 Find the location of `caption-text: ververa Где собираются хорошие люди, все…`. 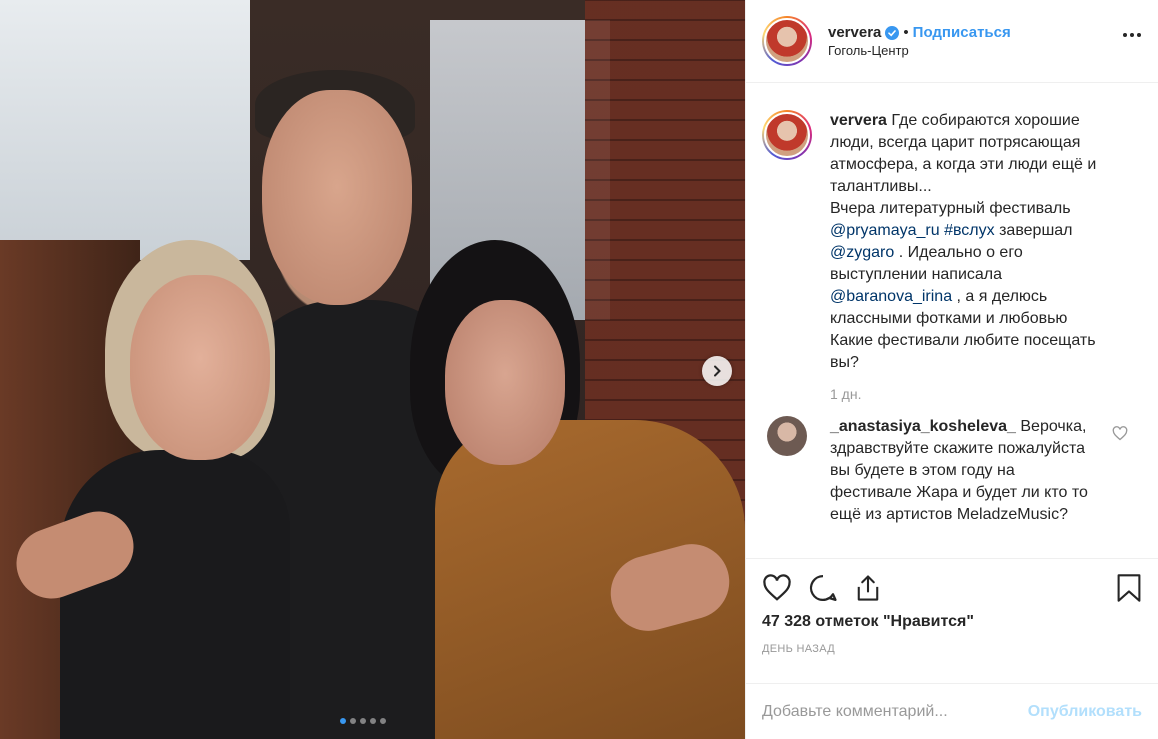

caption-text: ververa Где собираются хорошие люди, все… is located at coordinates (963, 241).